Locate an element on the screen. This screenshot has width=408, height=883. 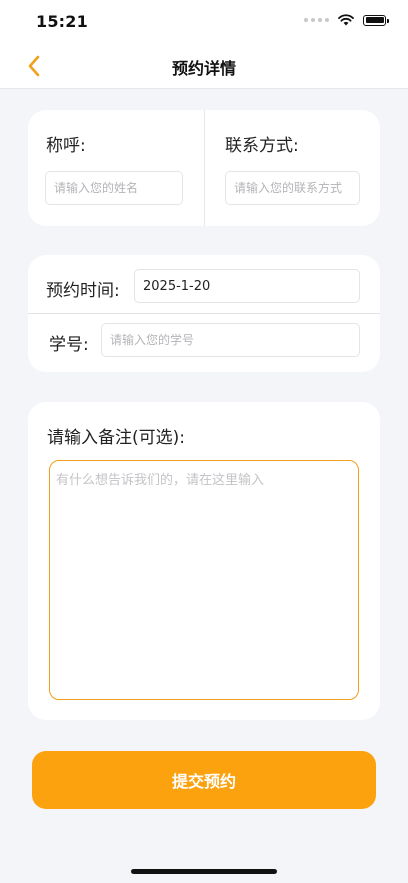
booking-card: 预约时间: 学号: is located at coordinates (204, 313).